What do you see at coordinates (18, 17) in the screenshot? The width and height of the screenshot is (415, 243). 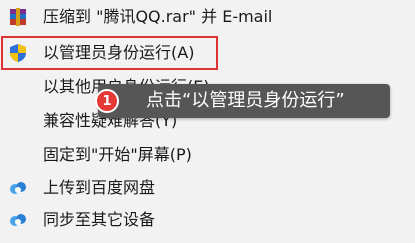 I see `winrar-icon` at bounding box center [18, 17].